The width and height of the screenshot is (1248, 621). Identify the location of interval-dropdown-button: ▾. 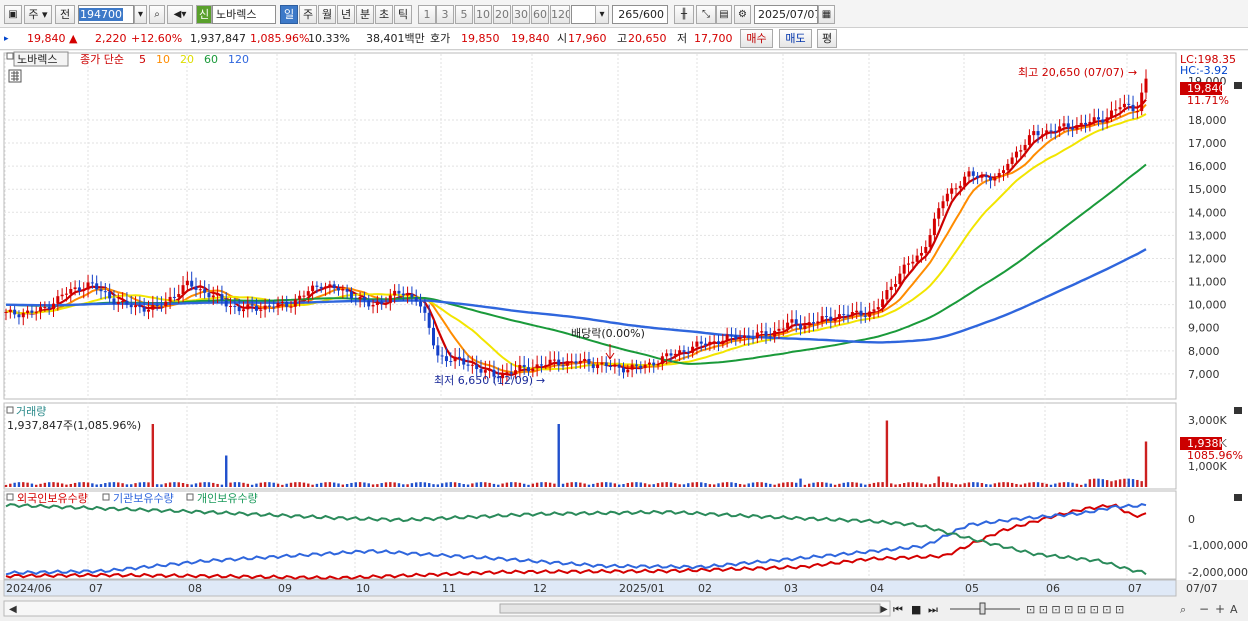
(602, 14).